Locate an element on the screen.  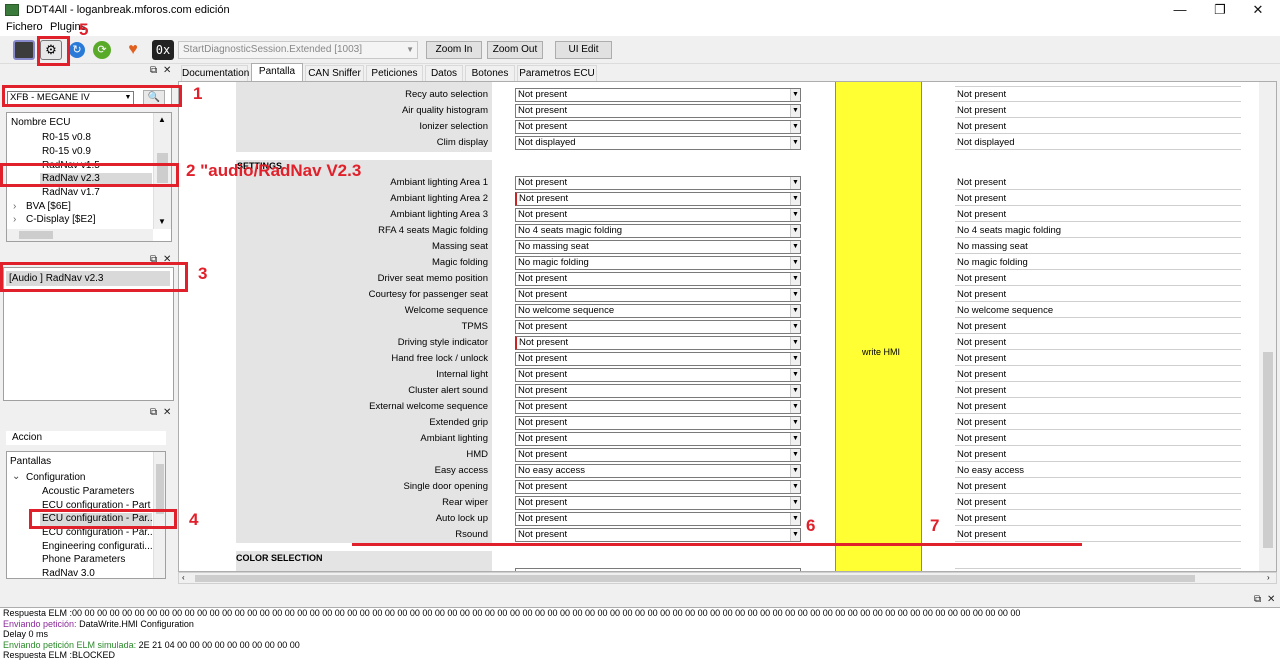
screens-root: Pantallas is located at coordinates (30, 461).